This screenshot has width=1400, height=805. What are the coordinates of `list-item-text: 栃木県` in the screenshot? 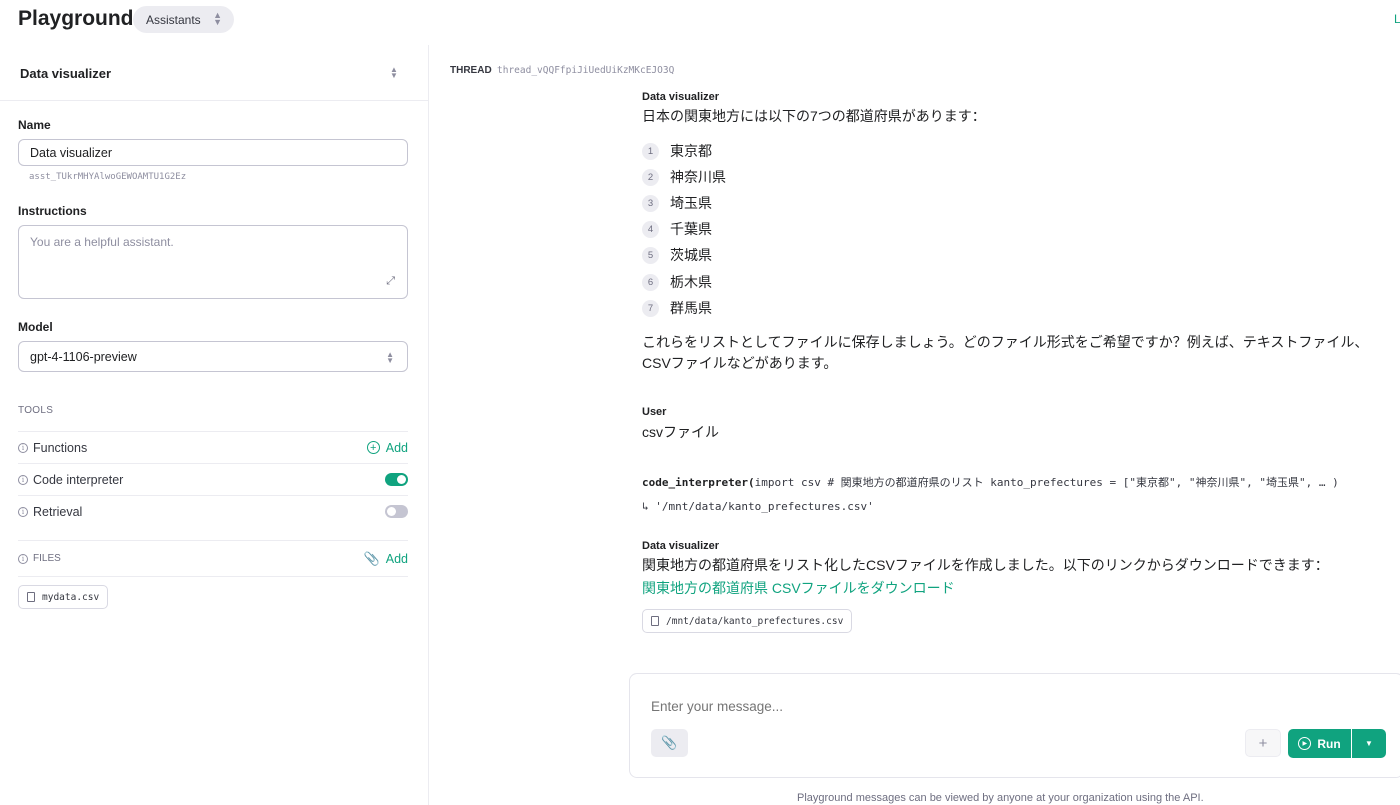 It's located at (691, 282).